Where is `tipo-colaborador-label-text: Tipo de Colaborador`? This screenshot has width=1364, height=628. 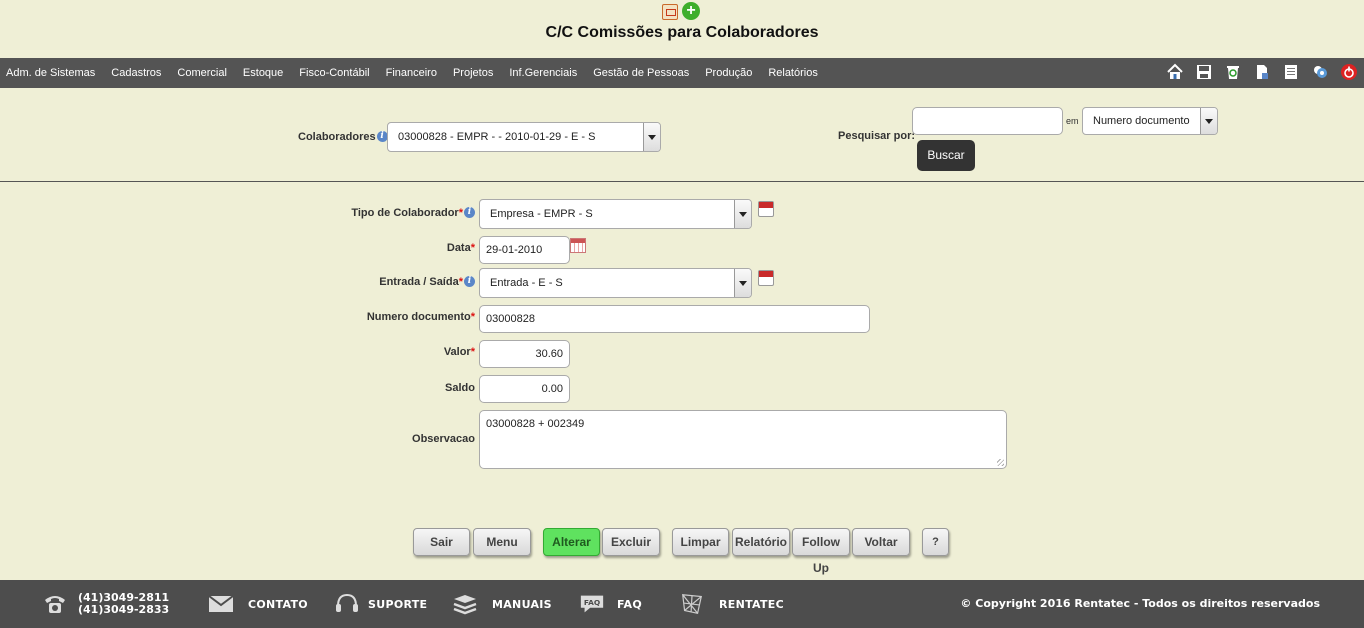
tipo-colaborador-label-text: Tipo de Colaborador is located at coordinates (405, 213).